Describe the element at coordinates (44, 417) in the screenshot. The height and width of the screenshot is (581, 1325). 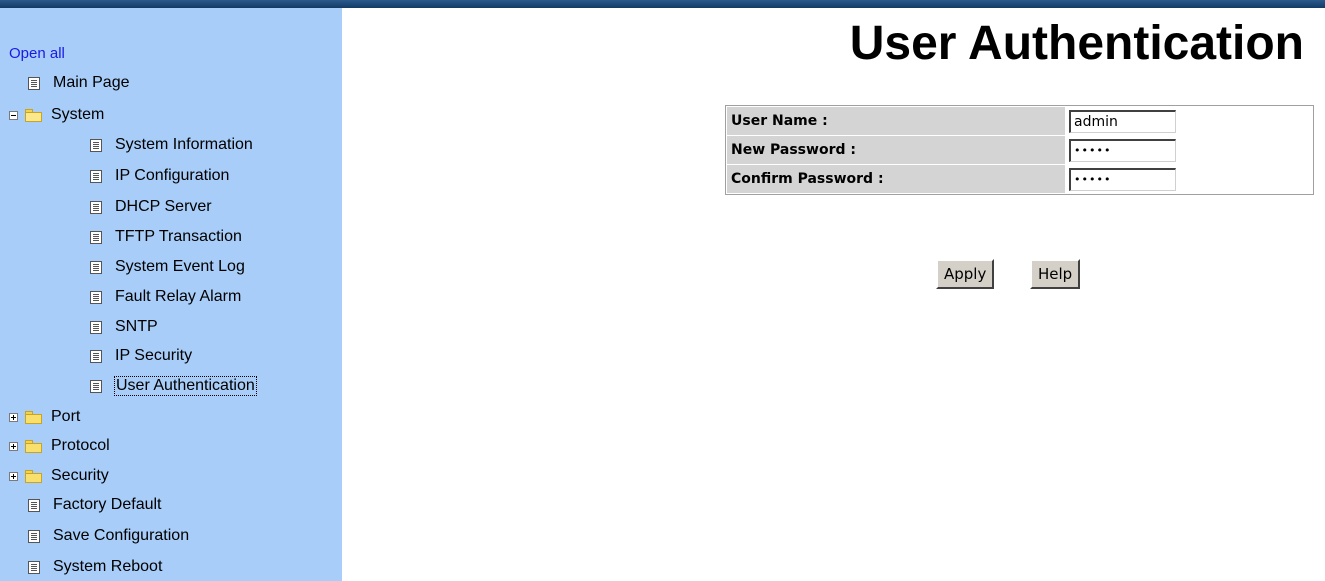
I see `sidebar-item-port: Port` at that location.